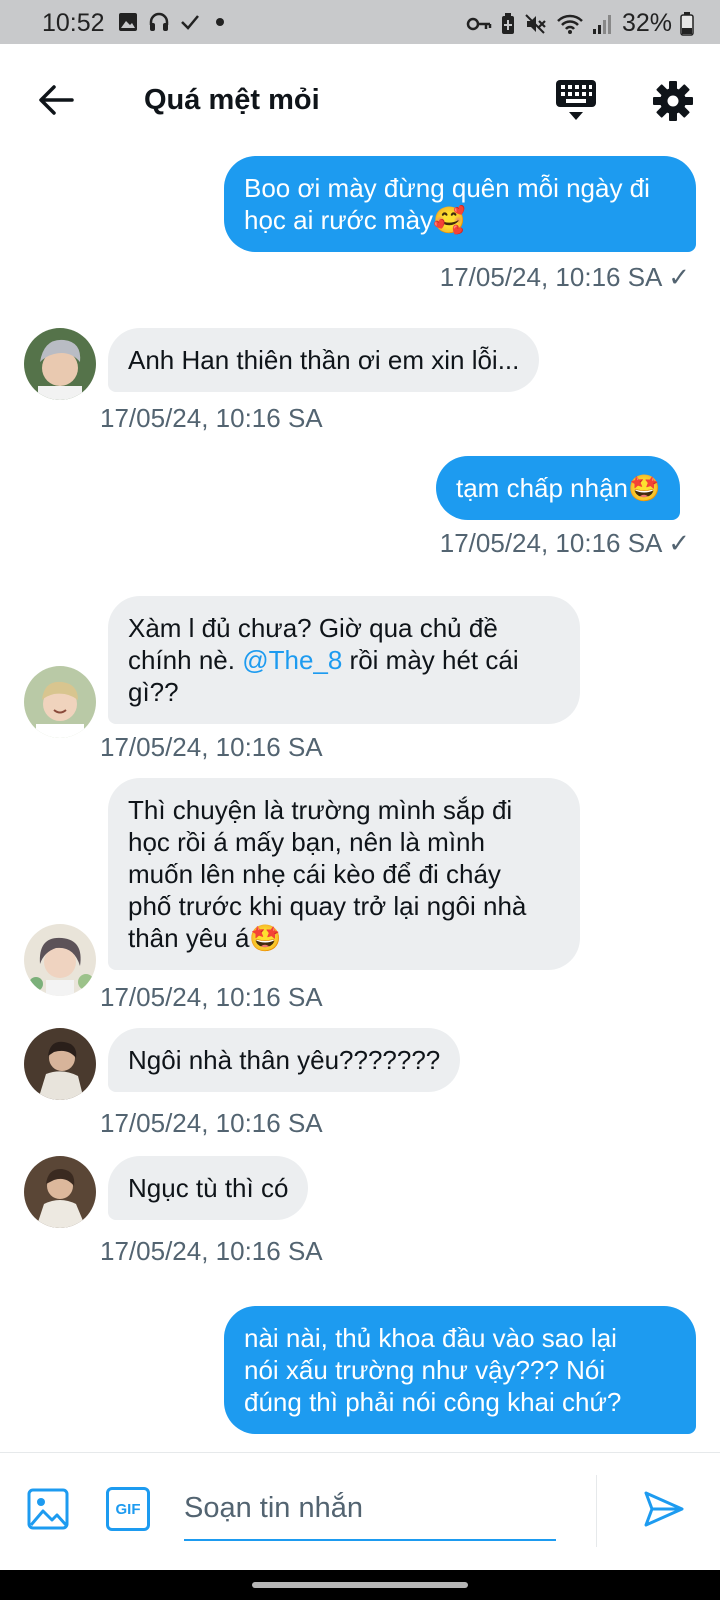 The image size is (720, 1600). Describe the element at coordinates (535, 23) in the screenshot. I see `mute-icon` at that location.